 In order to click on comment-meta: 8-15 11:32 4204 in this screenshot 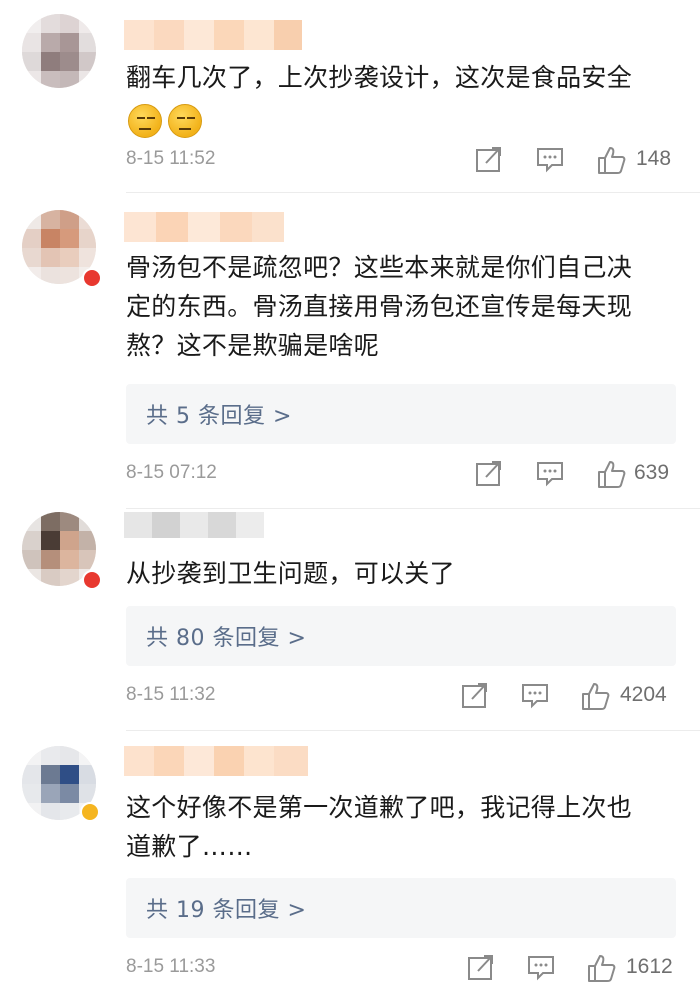, I will do `click(350, 698)`.